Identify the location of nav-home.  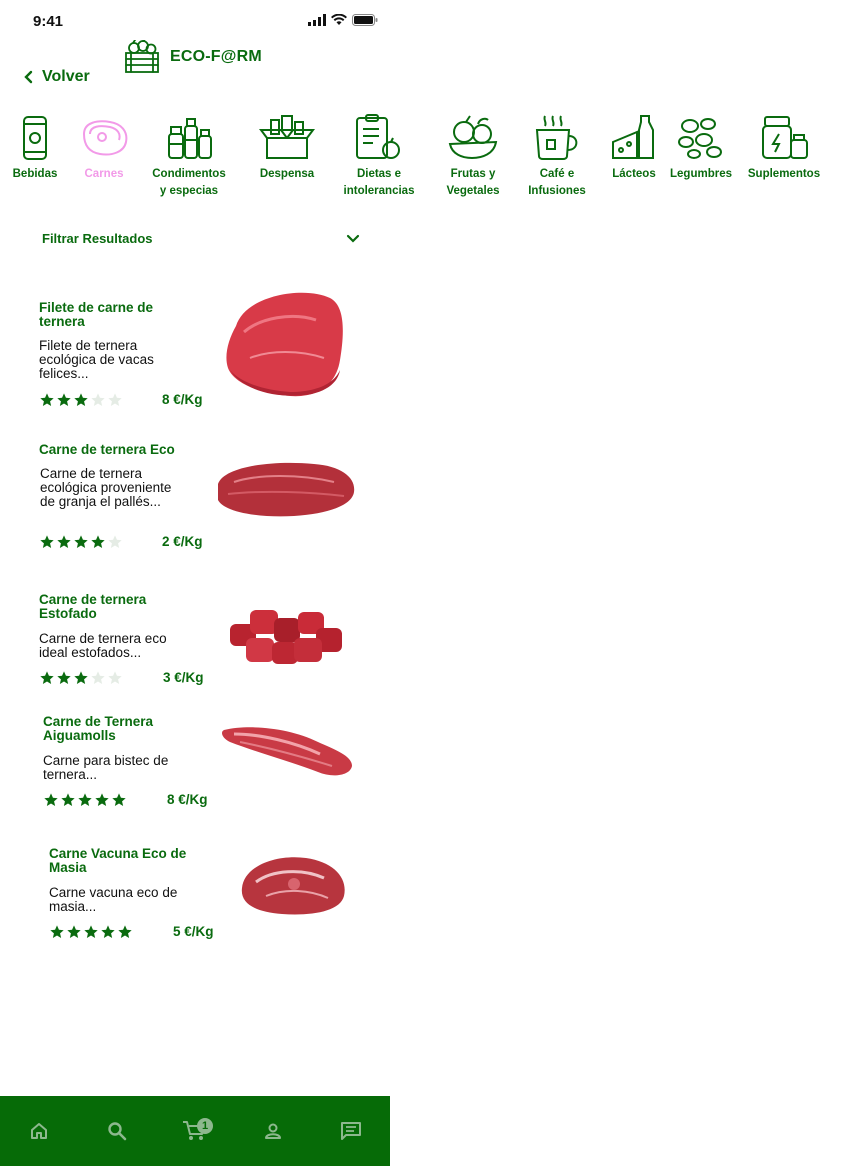
(39, 1131).